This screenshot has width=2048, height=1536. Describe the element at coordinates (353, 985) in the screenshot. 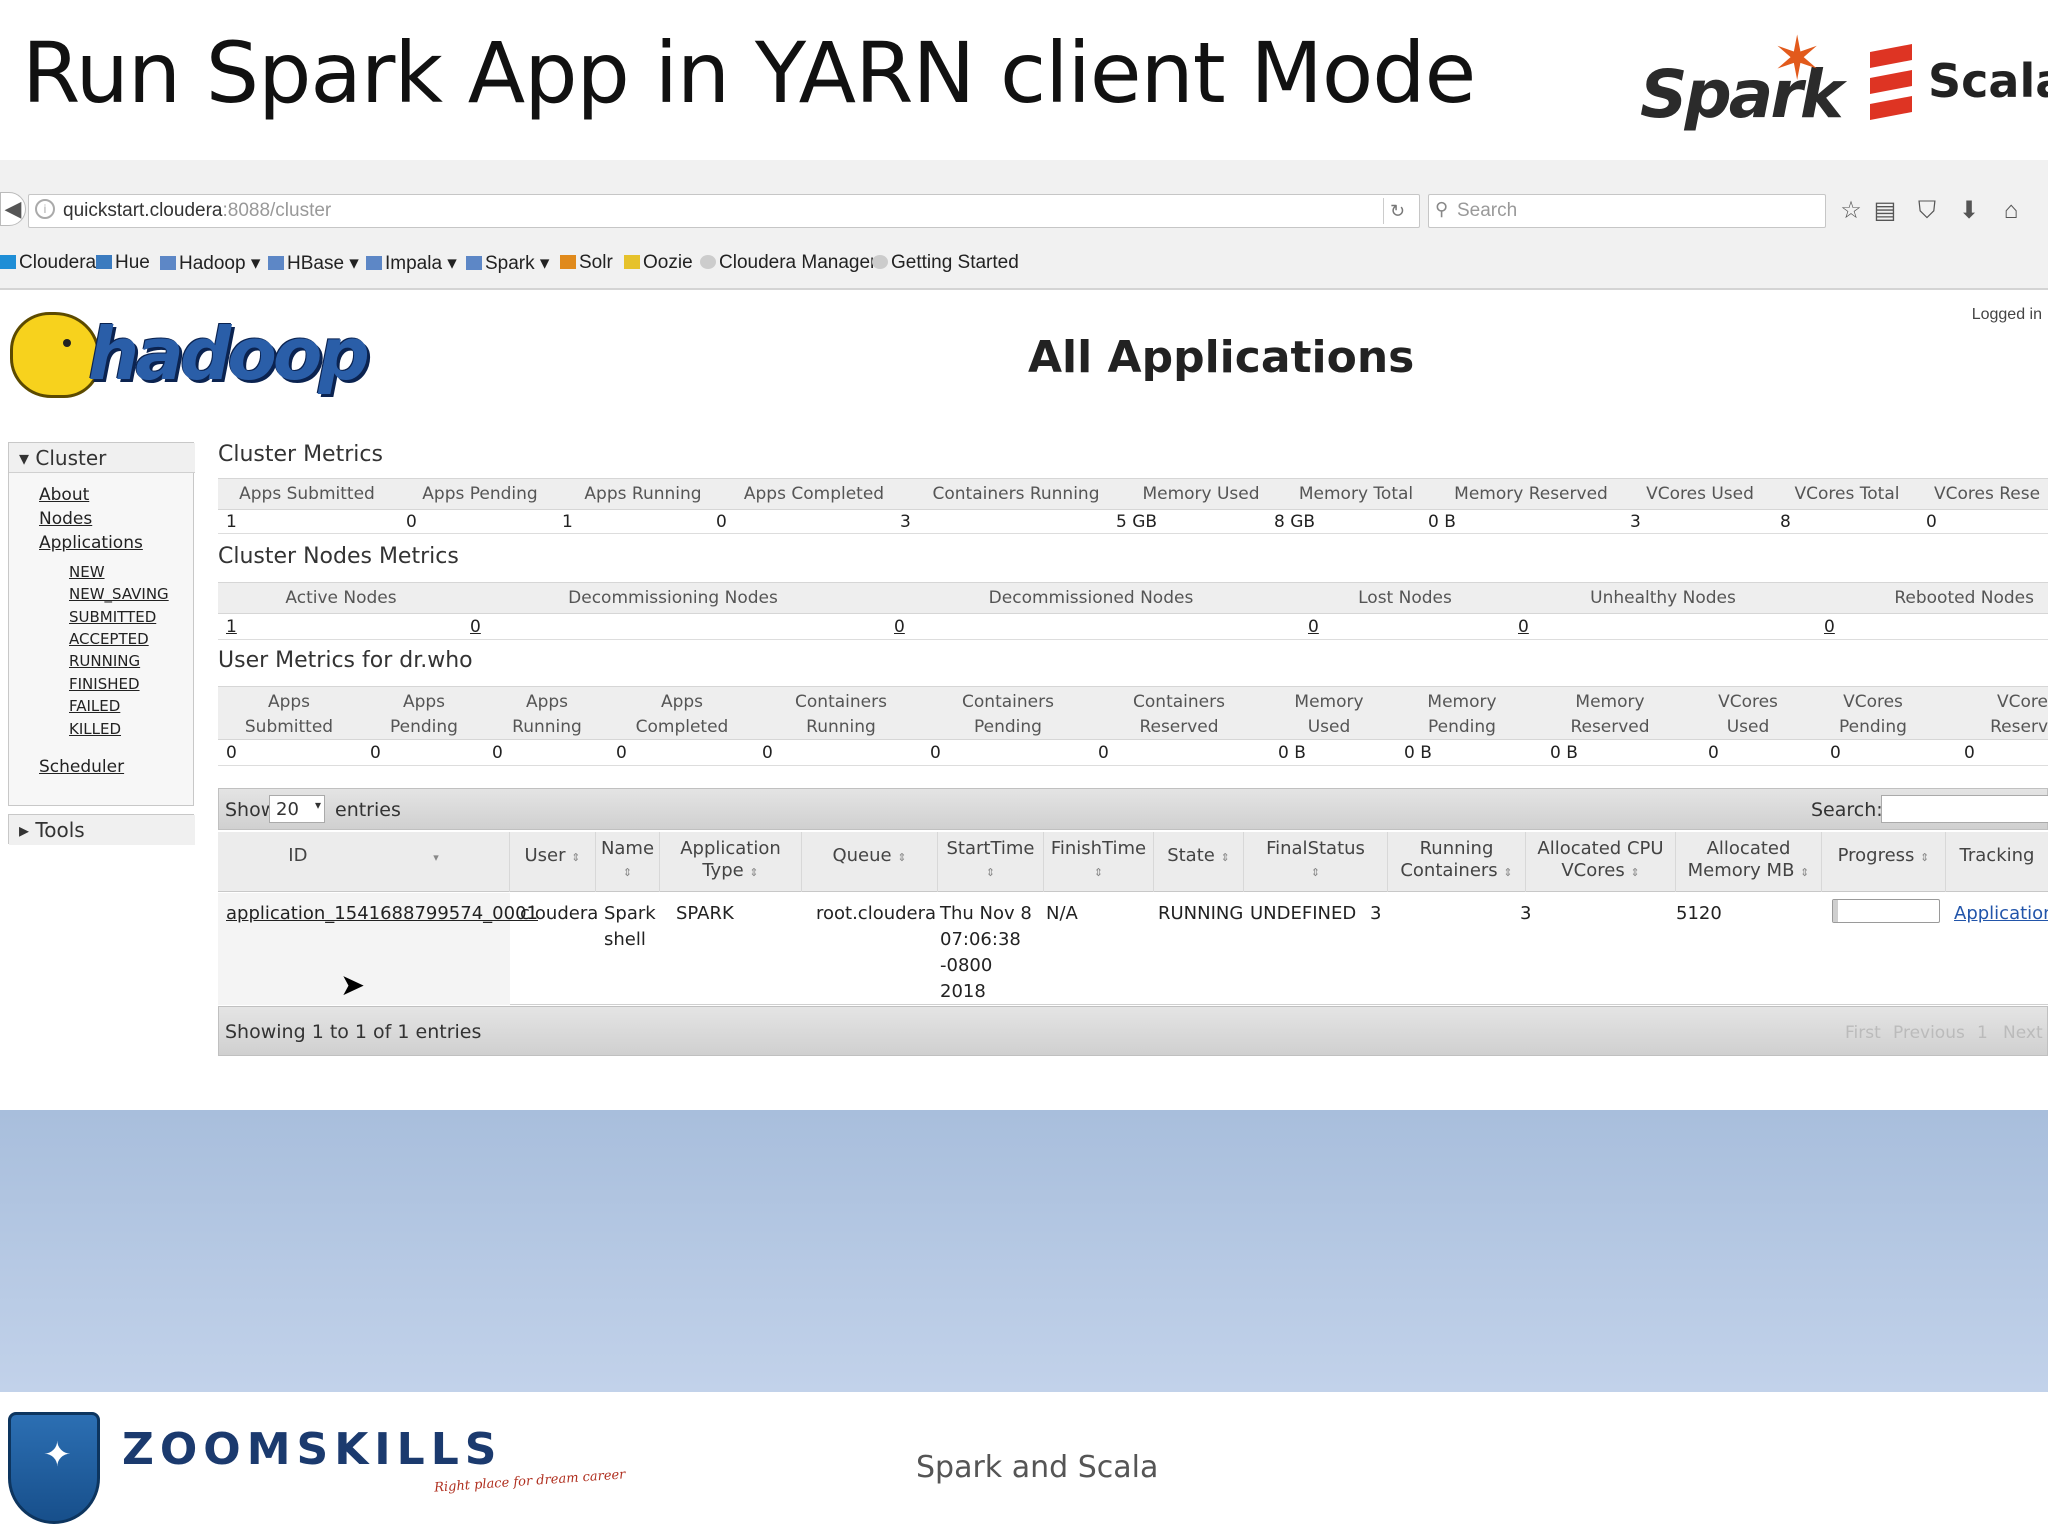

I see `mouse-cursor-icon: ➤` at that location.